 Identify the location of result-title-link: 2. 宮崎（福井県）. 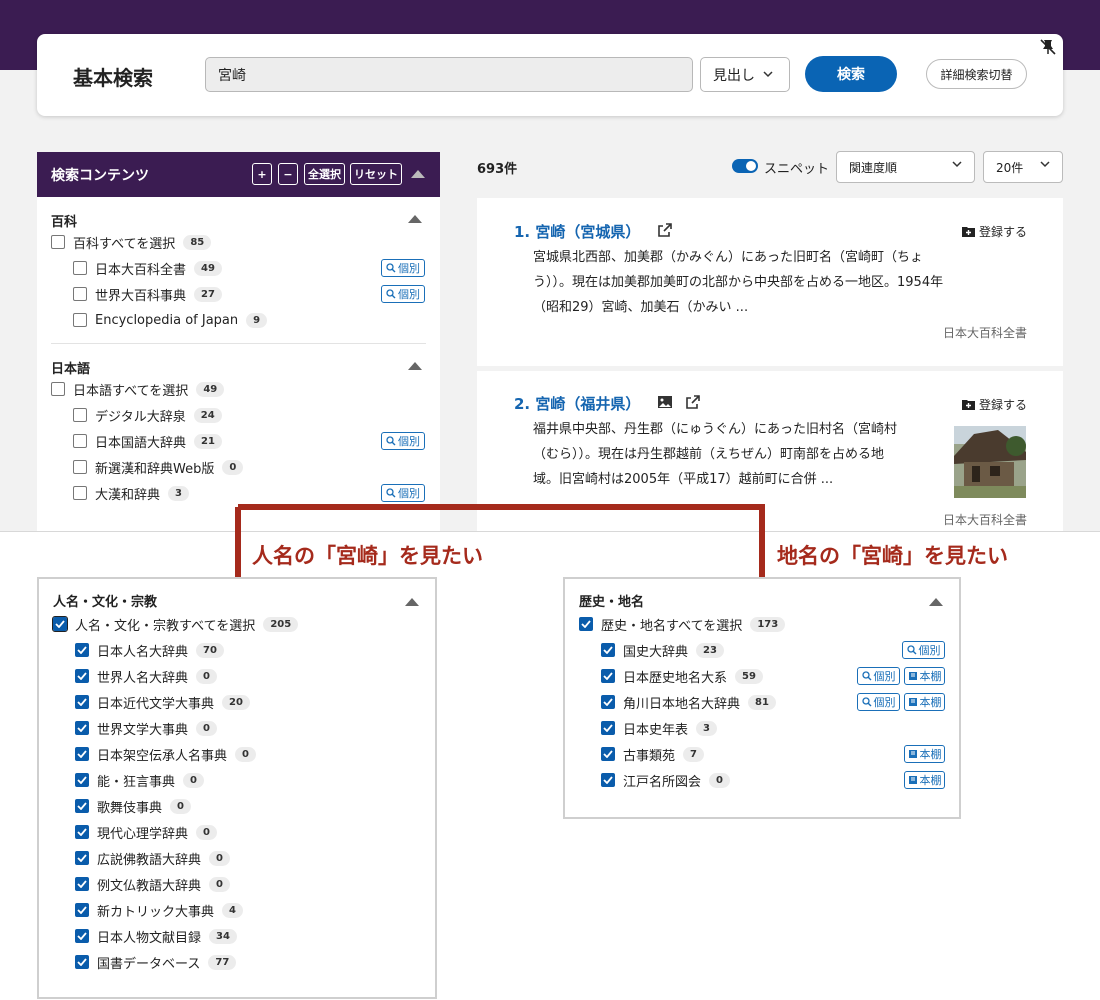
(577, 403).